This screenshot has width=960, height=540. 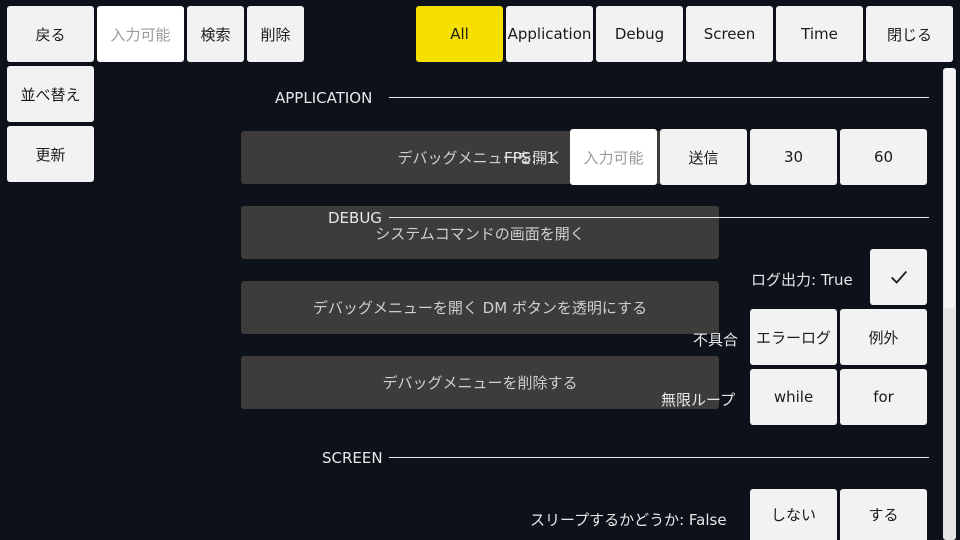 What do you see at coordinates (355, 218) in the screenshot?
I see `section-debug-title: DEBUG` at bounding box center [355, 218].